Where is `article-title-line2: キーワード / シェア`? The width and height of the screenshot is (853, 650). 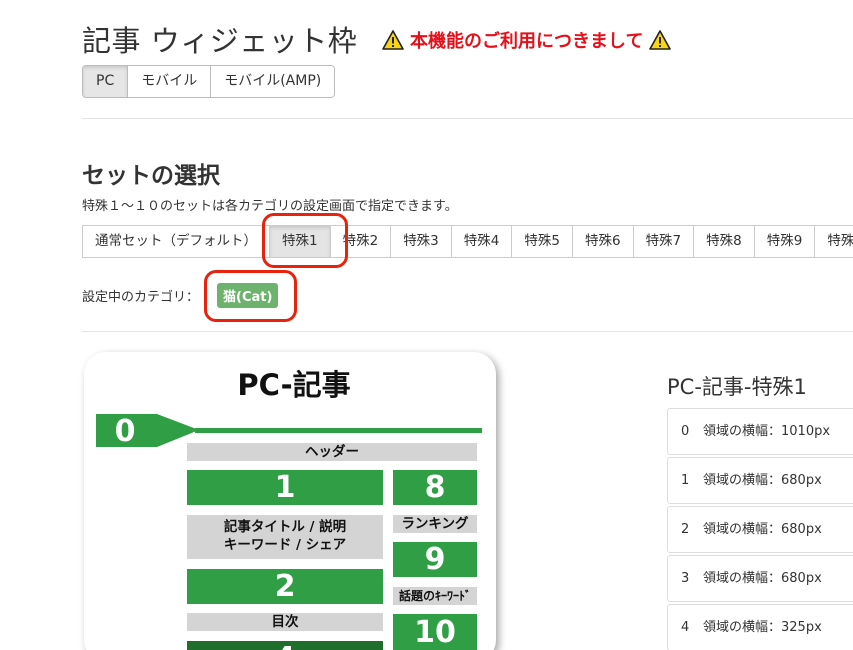
article-title-line2: キーワード / シェア is located at coordinates (285, 545).